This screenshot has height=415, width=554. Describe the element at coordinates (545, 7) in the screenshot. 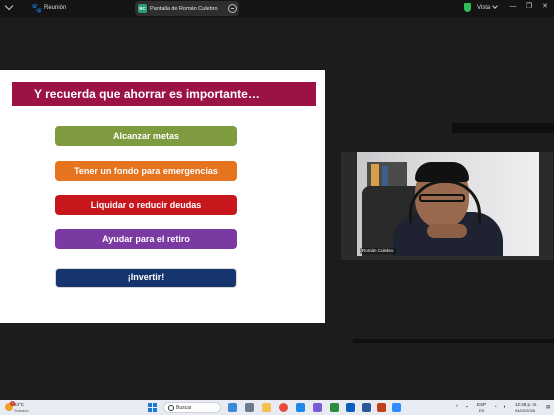

I see `close-button: ✕` at that location.